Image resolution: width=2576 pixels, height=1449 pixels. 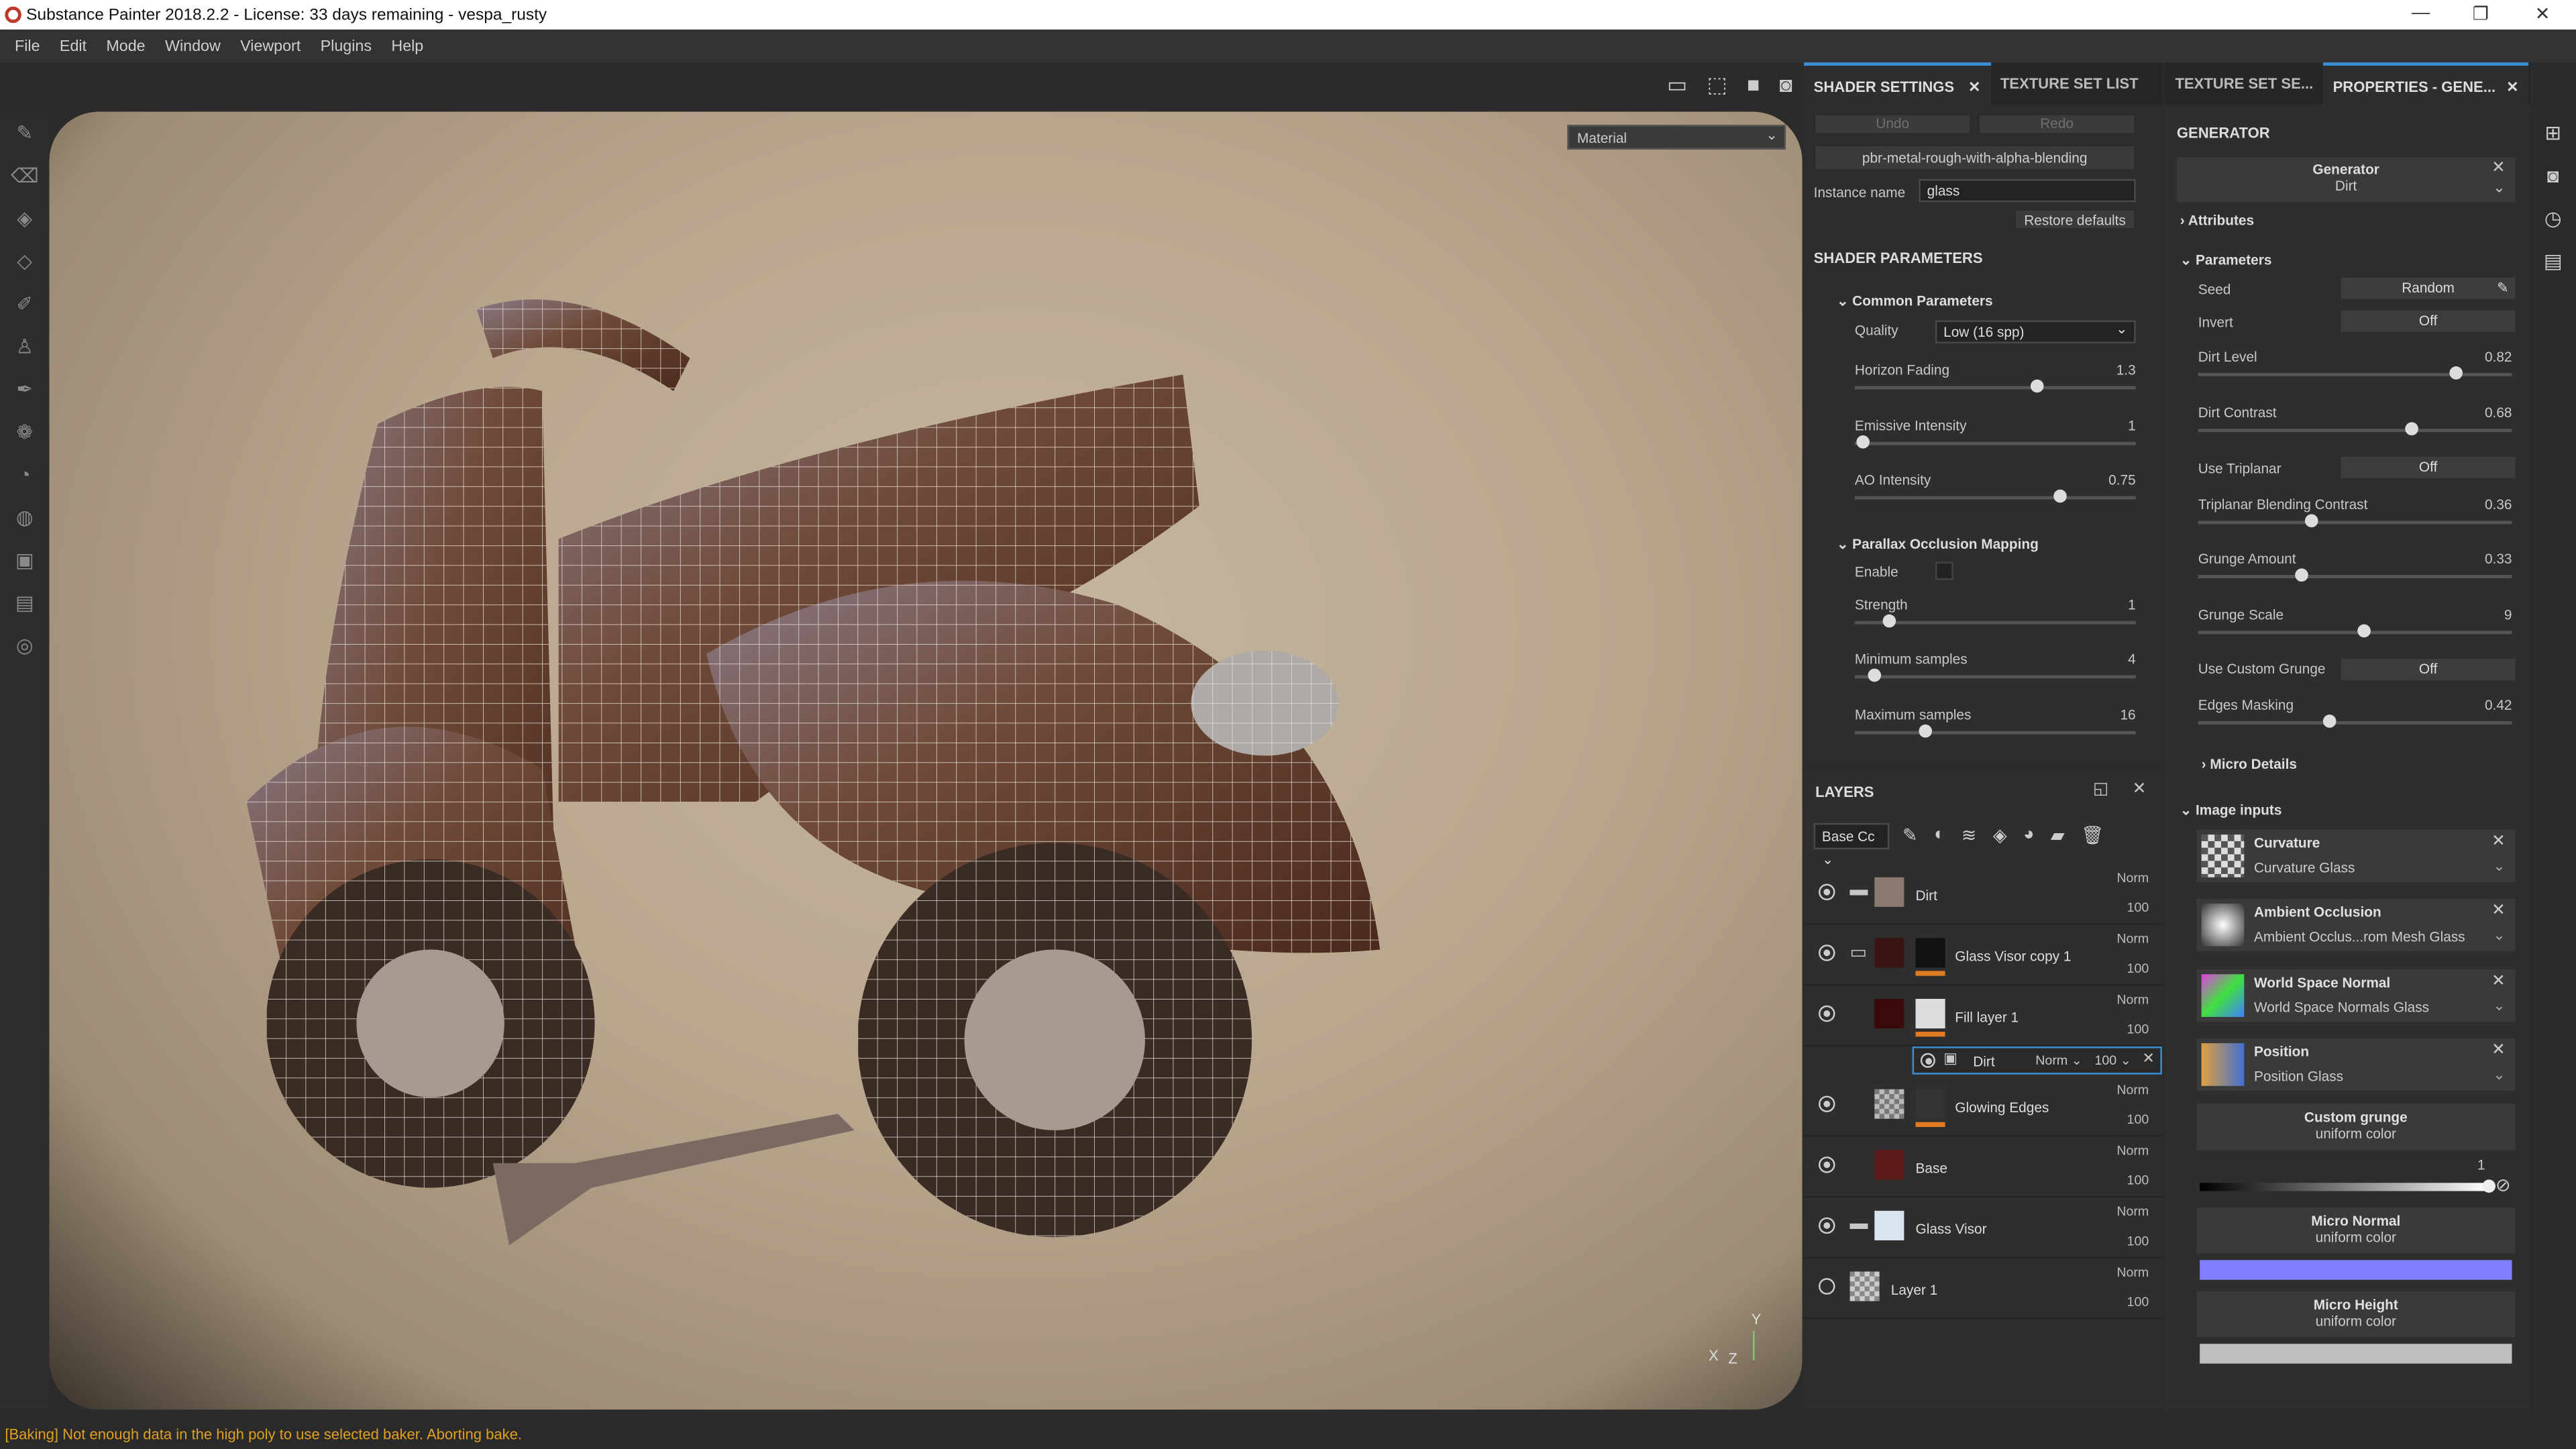 I want to click on layer-row: ▬ Glass Visor Norm 100, so click(x=1982, y=1227).